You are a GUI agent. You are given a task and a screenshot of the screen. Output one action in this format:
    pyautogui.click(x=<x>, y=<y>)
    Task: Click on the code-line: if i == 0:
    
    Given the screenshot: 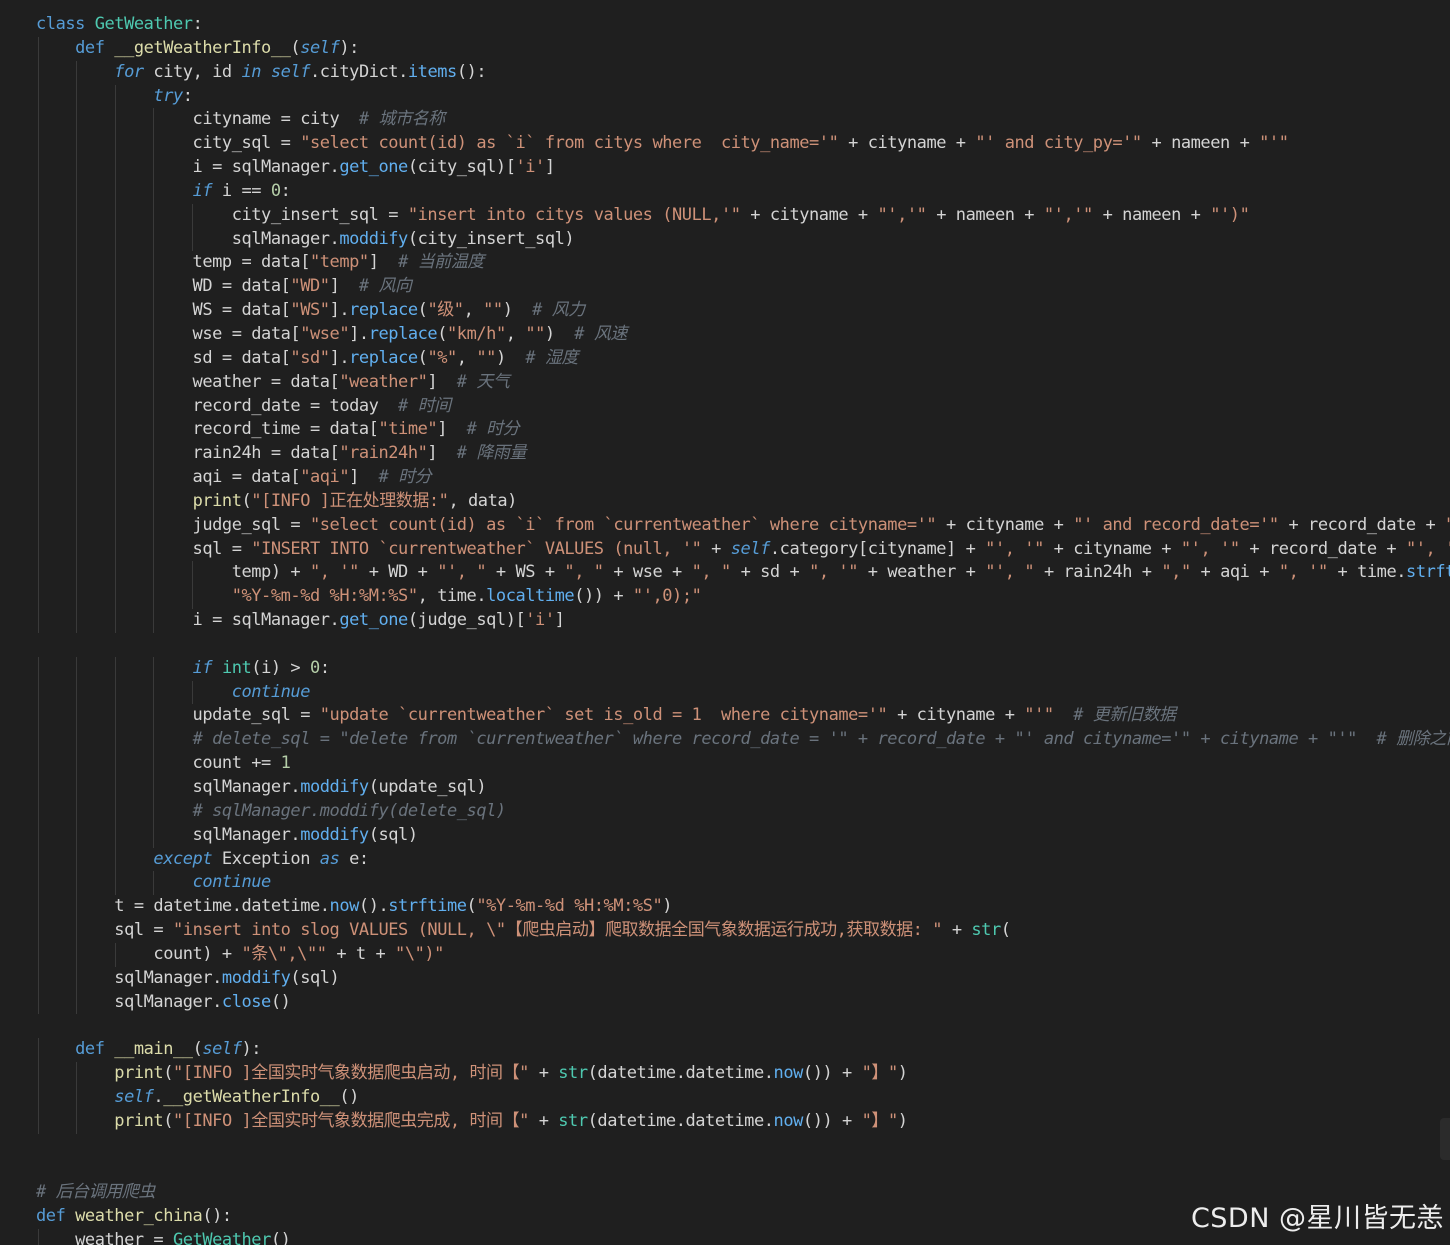 What is the action you would take?
    pyautogui.click(x=743, y=191)
    